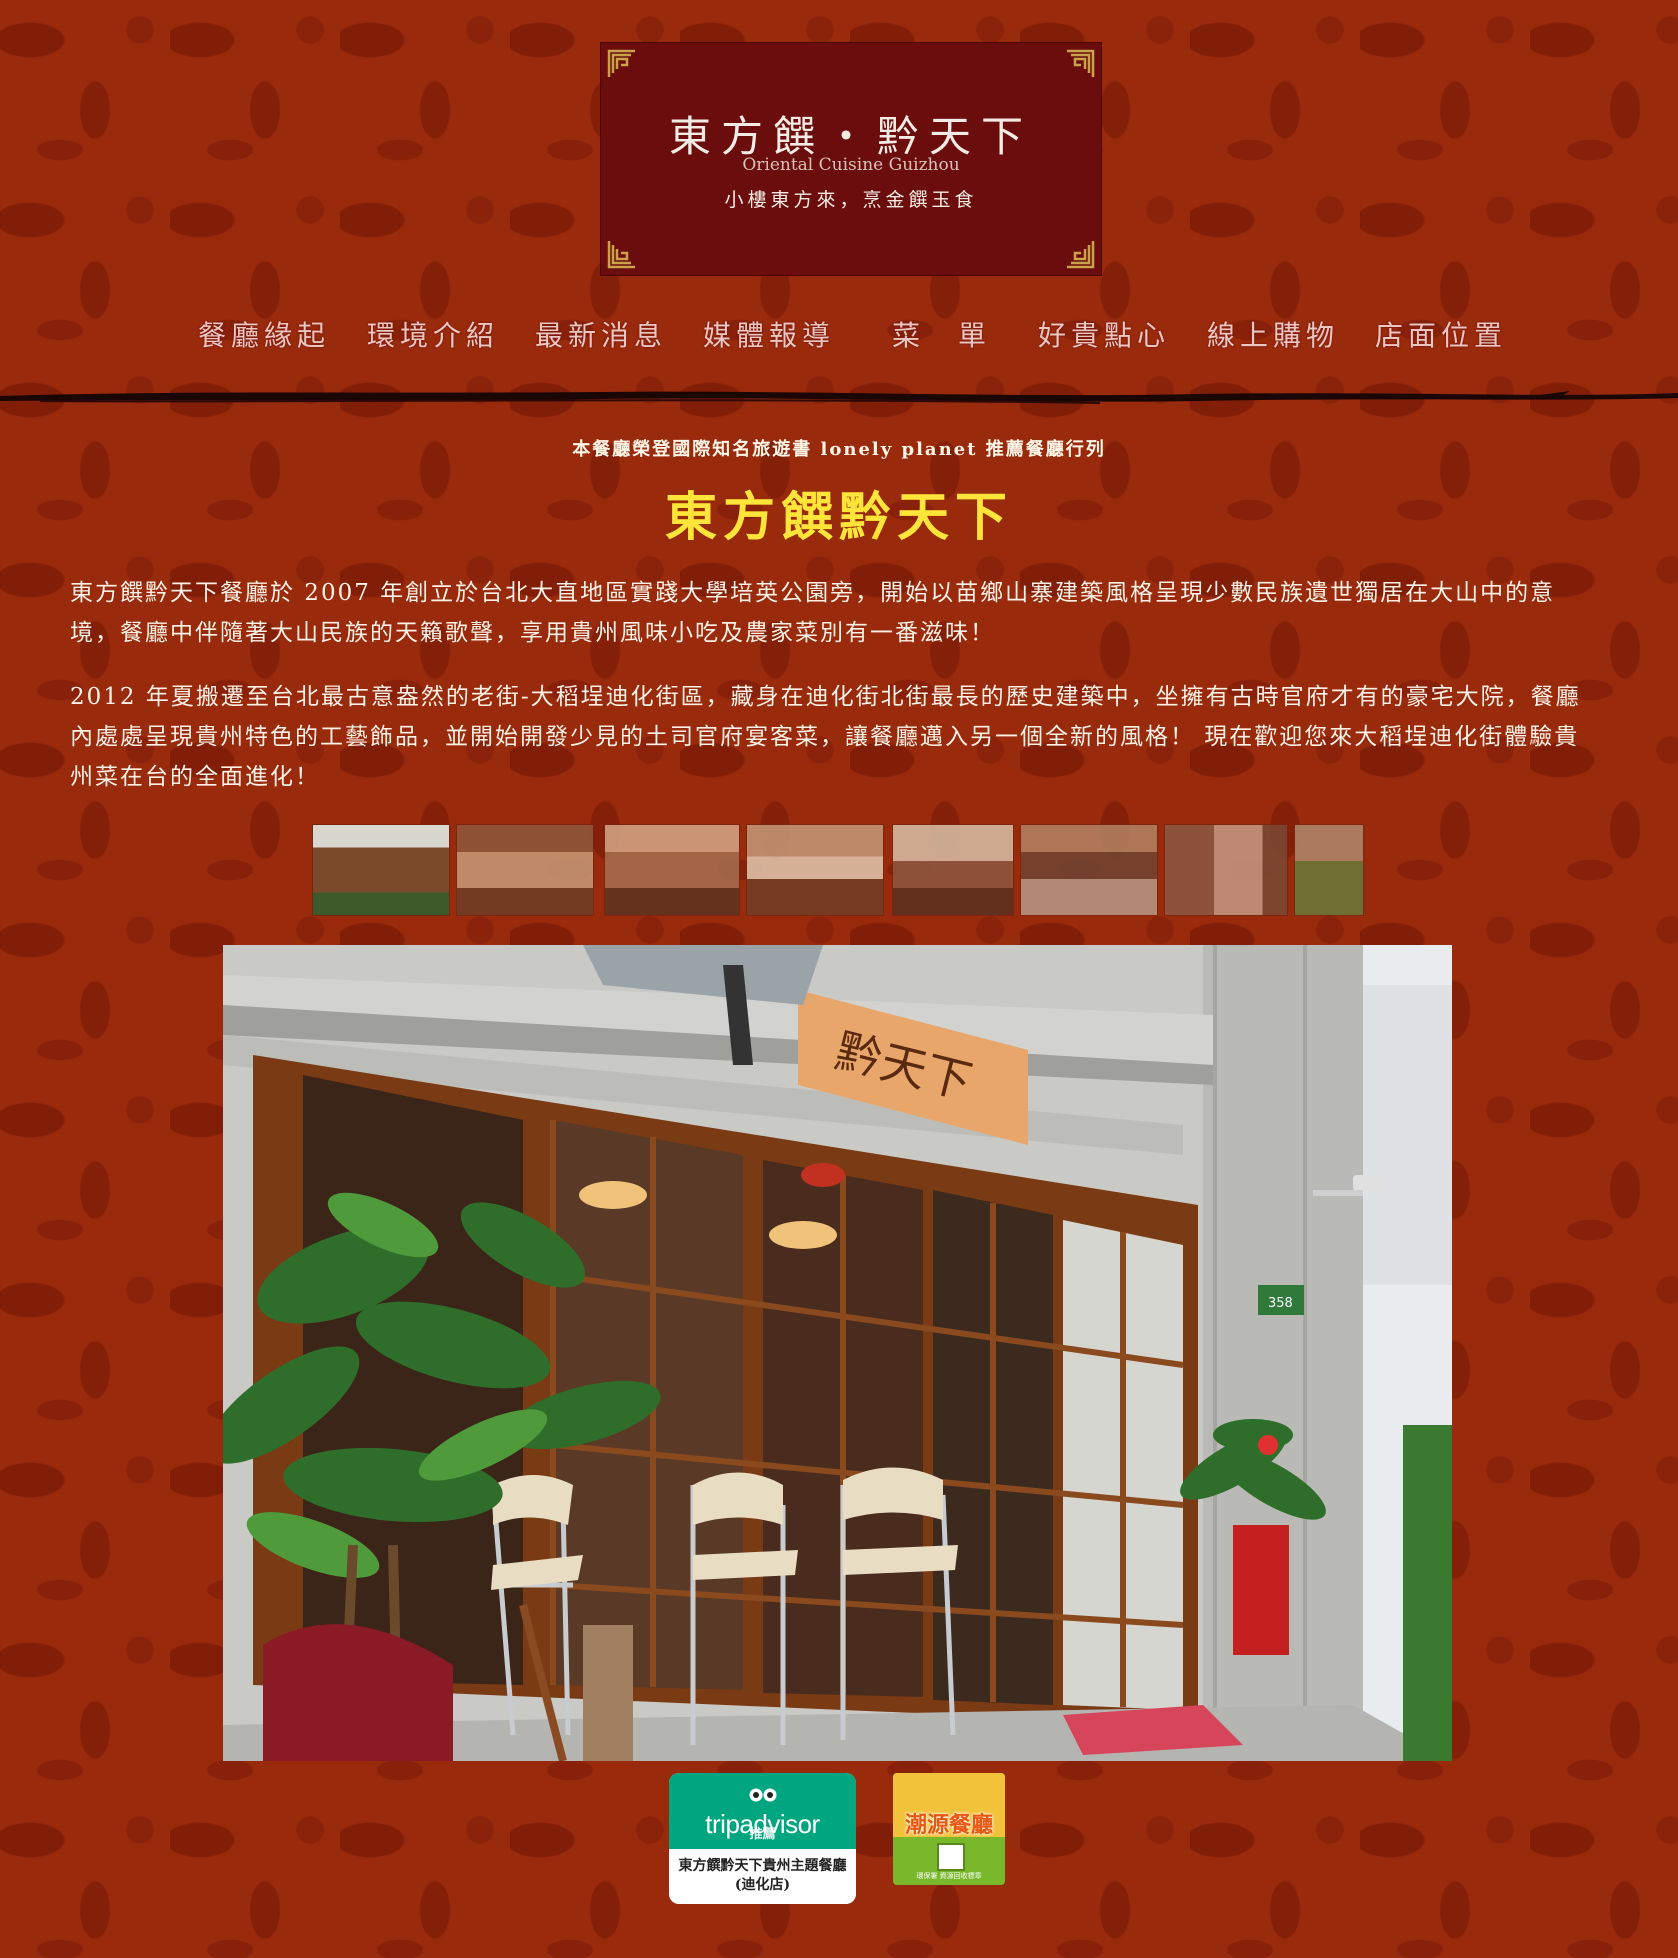 This screenshot has height=1958, width=1678. What do you see at coordinates (1089, 870) in the screenshot?
I see `thumbnail-street-view` at bounding box center [1089, 870].